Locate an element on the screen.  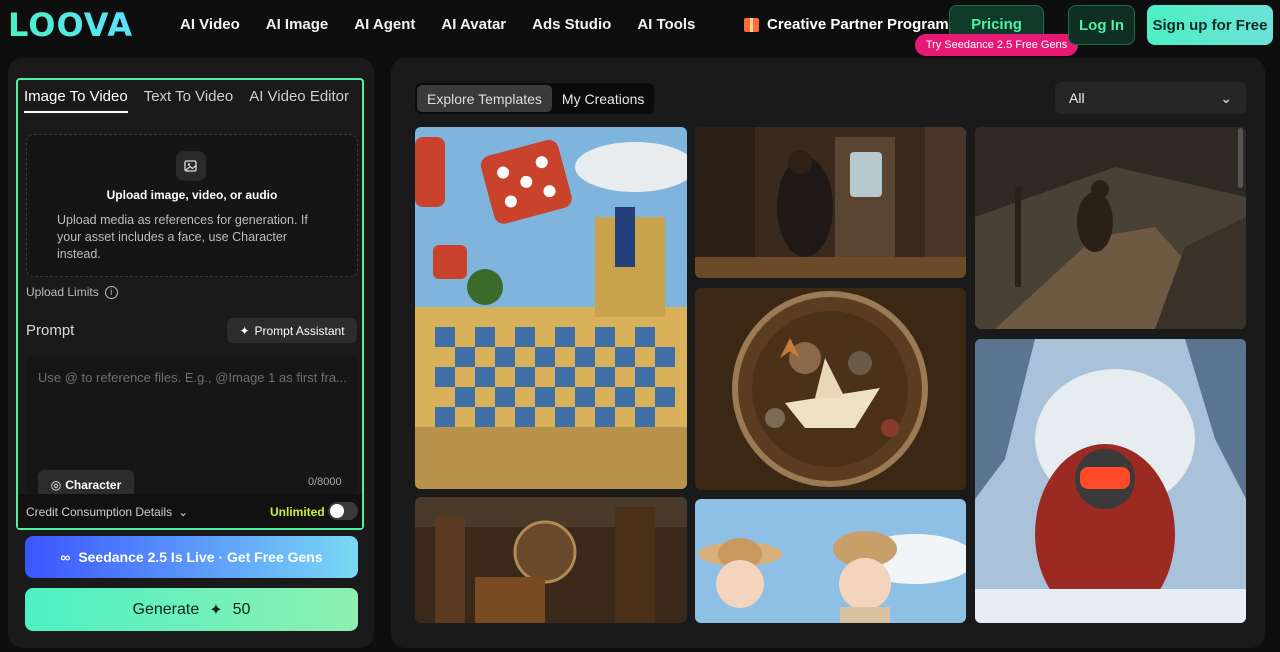
gallery-tabs: Explore Templates My Creations is located at coordinates (534, 98).